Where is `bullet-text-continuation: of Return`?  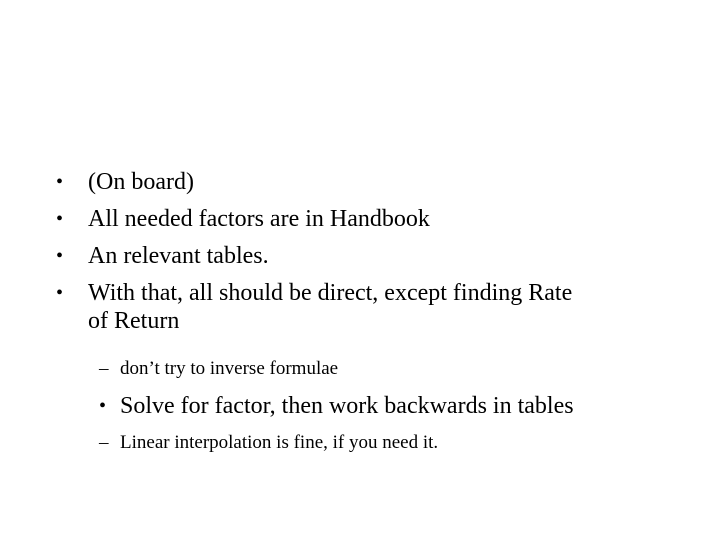
bullet-text-continuation: of Return is located at coordinates (134, 321).